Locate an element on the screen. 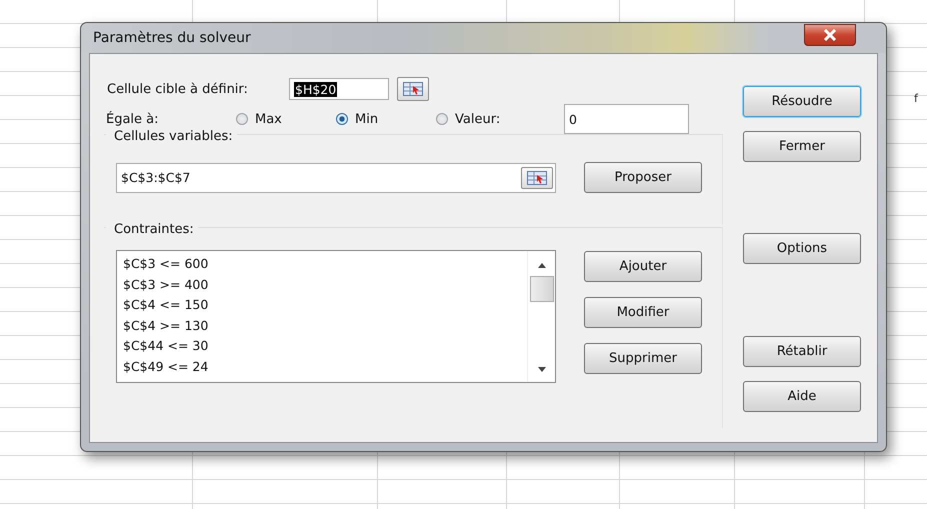  target-cell-field: $H$20 is located at coordinates (339, 89).